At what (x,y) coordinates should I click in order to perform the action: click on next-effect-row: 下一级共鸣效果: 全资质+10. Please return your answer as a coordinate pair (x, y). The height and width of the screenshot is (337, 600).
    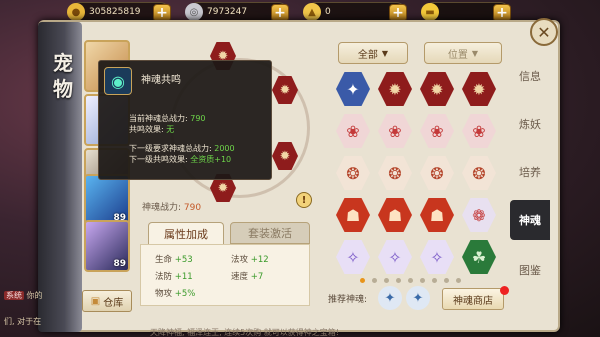
    Looking at the image, I should click on (180, 159).